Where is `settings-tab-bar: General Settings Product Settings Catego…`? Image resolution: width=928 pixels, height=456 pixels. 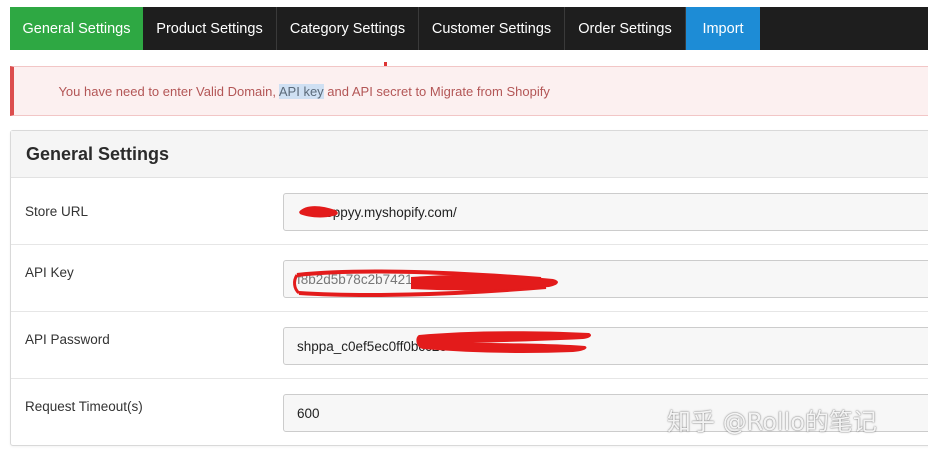 settings-tab-bar: General Settings Product Settings Catego… is located at coordinates (469, 28).